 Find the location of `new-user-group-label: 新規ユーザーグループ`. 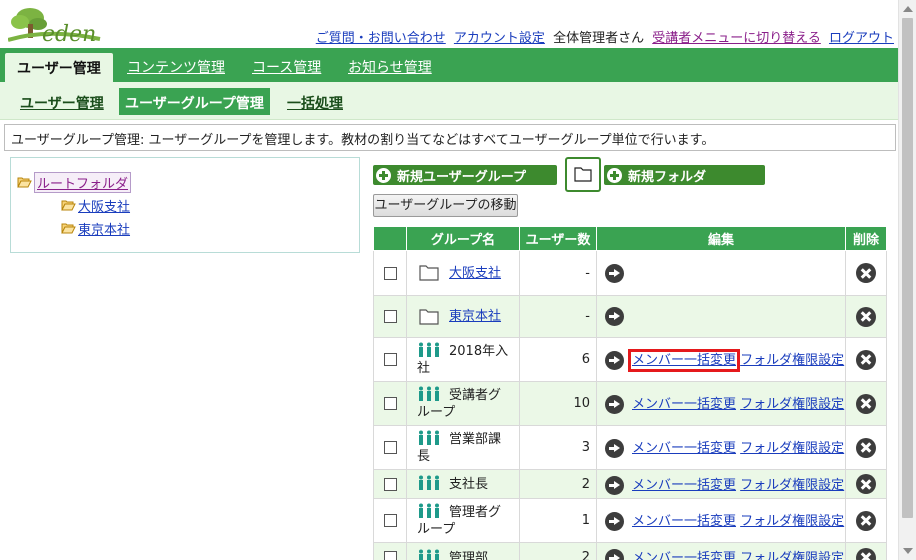

new-user-group-label: 新規ユーザーグループ is located at coordinates (461, 177).